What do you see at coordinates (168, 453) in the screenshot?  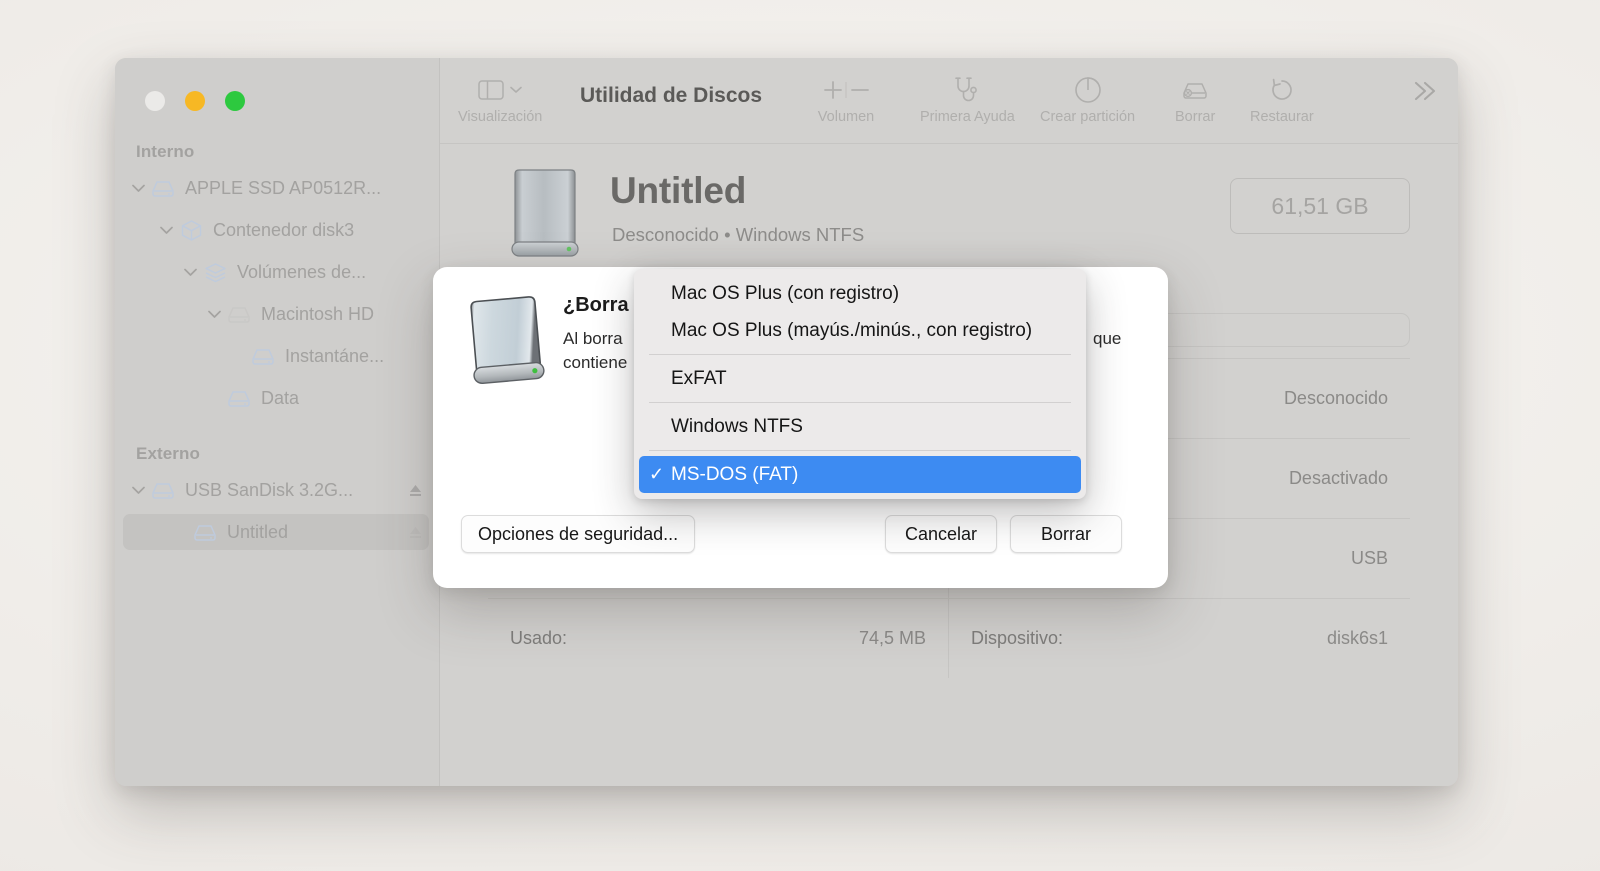 I see `sidebar-section-external: Externo` at bounding box center [168, 453].